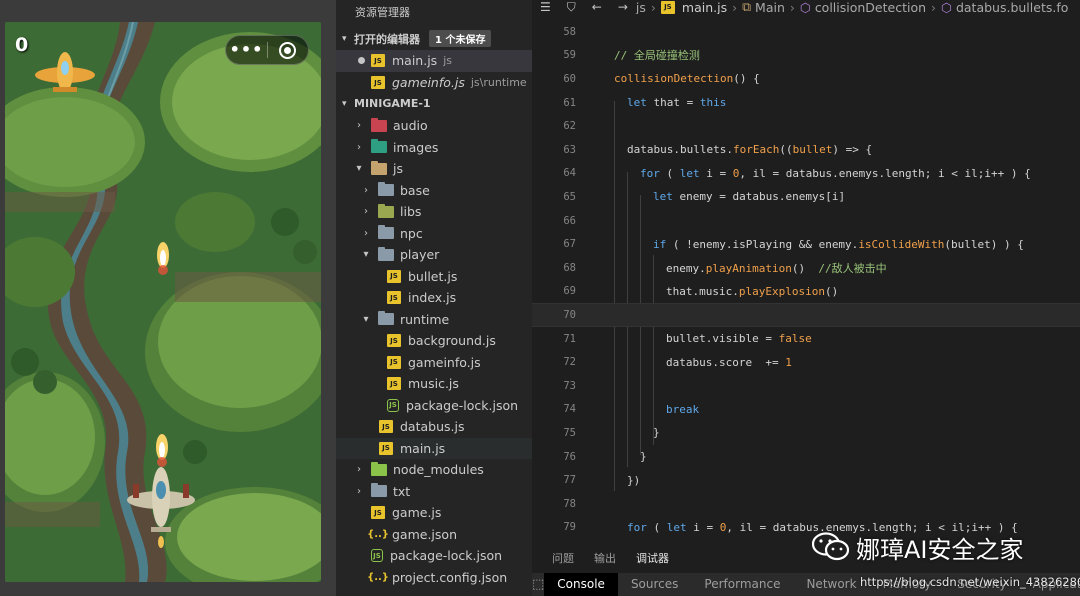  Describe the element at coordinates (746, 79) in the screenshot. I see `code-token: () {` at that location.